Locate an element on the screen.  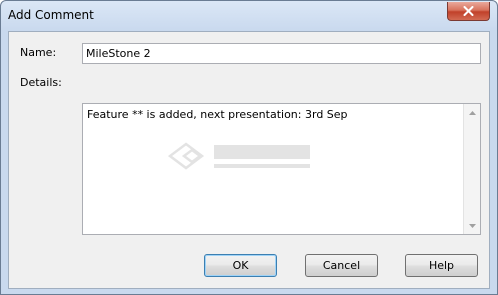
close-icon is located at coordinates (468, 11).